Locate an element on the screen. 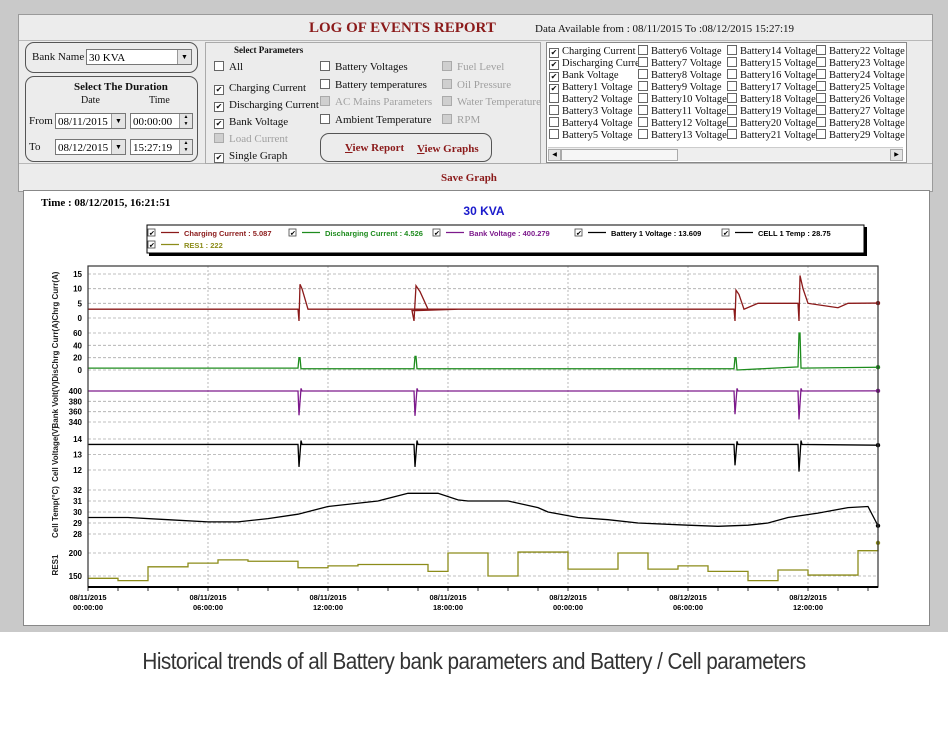 The width and height of the screenshot is (948, 730). horizontal-scrollbar: ◀ ▶ is located at coordinates (725, 154).